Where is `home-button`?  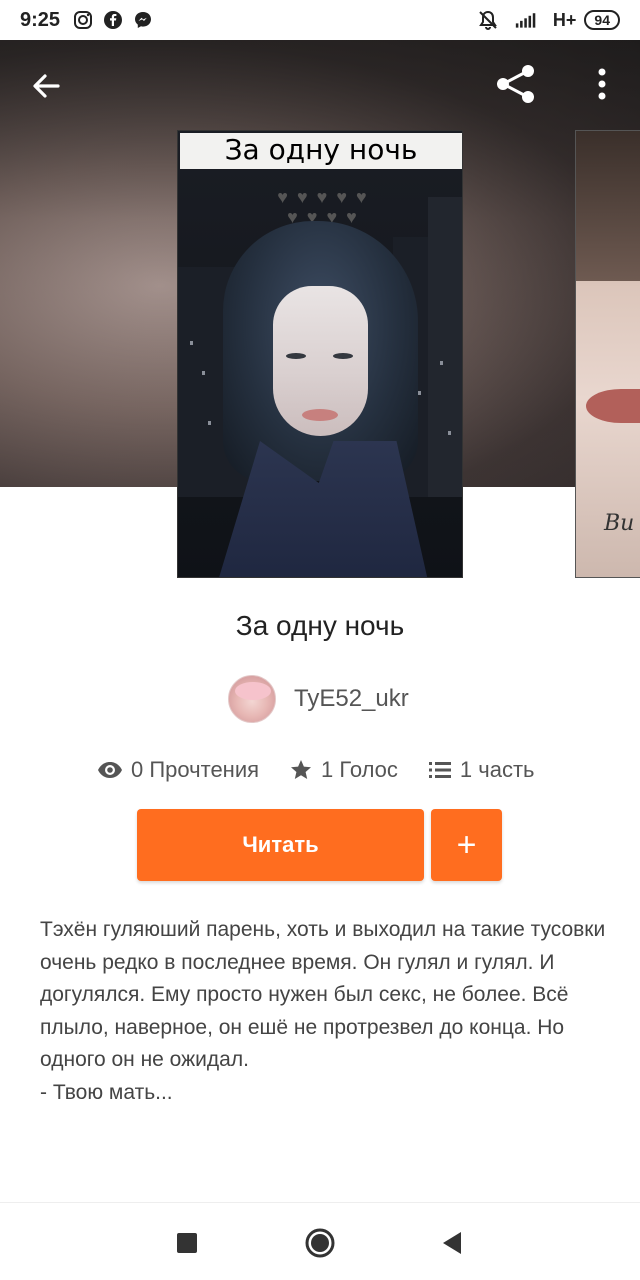
home-button is located at coordinates (320, 1243).